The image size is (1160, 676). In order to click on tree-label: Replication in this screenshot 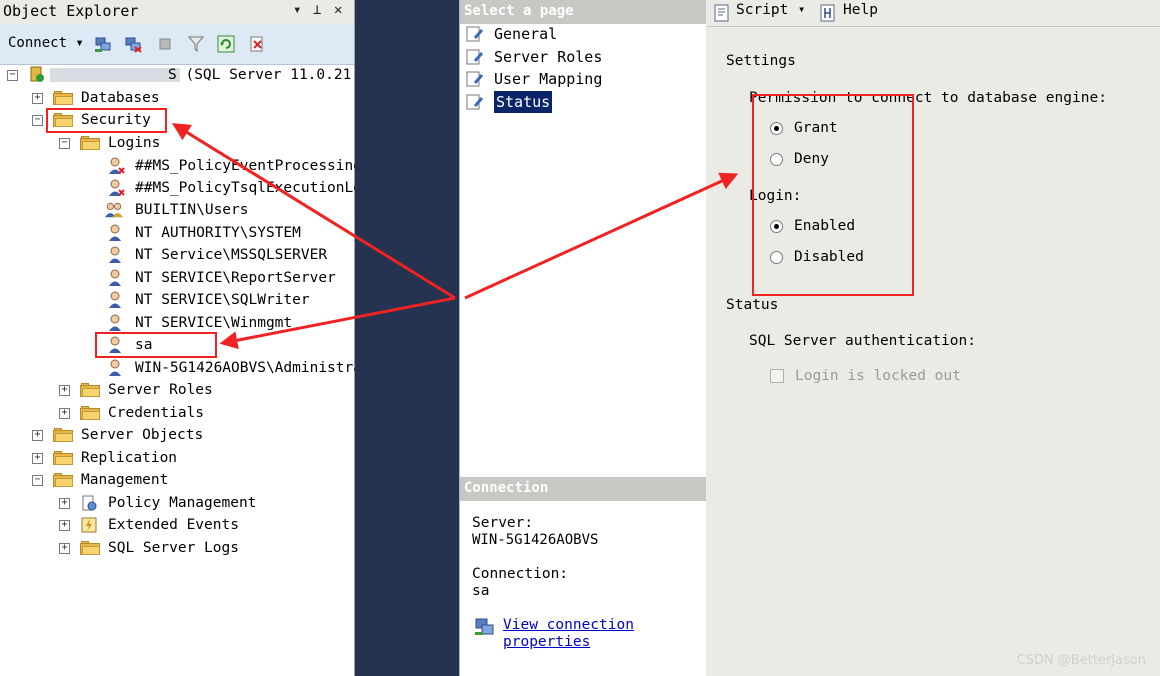, I will do `click(129, 458)`.